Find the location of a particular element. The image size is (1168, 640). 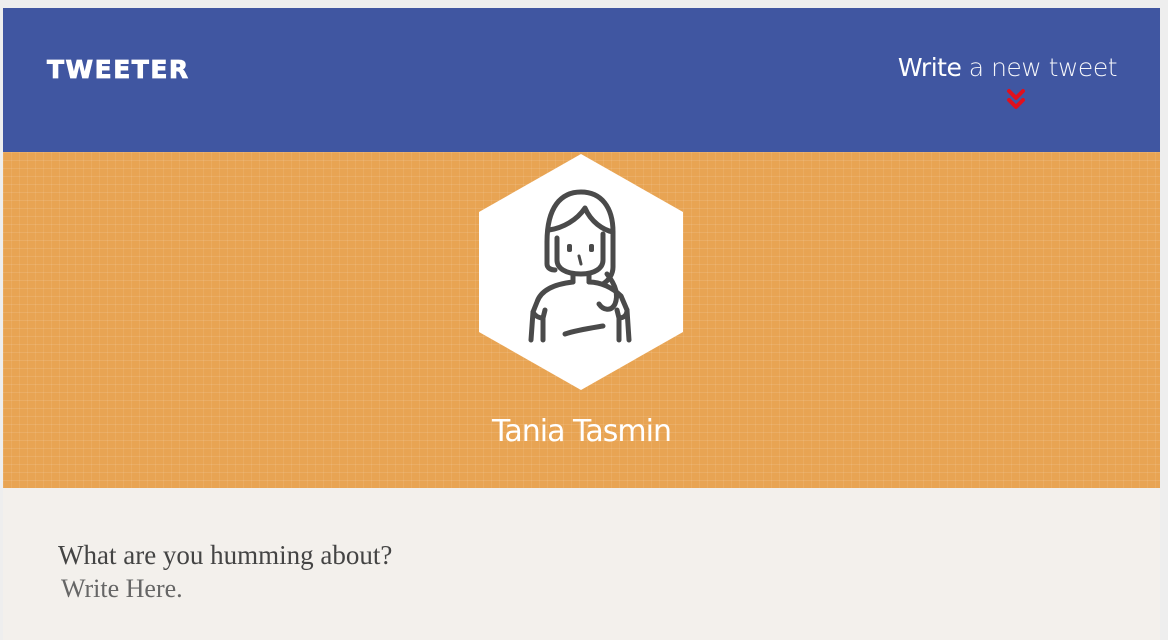

write-new-tweet-toggle: Write a new tweet is located at coordinates (1007, 68).